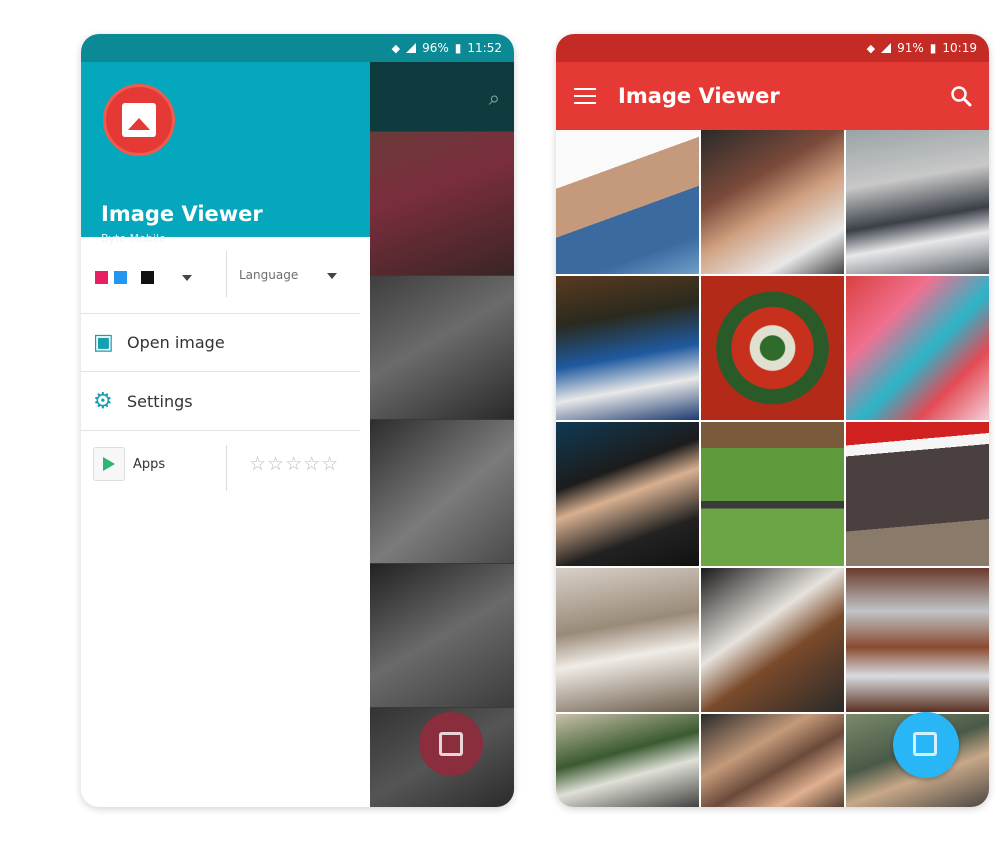  I want to click on drawer-scrim: ⌕, so click(442, 434).